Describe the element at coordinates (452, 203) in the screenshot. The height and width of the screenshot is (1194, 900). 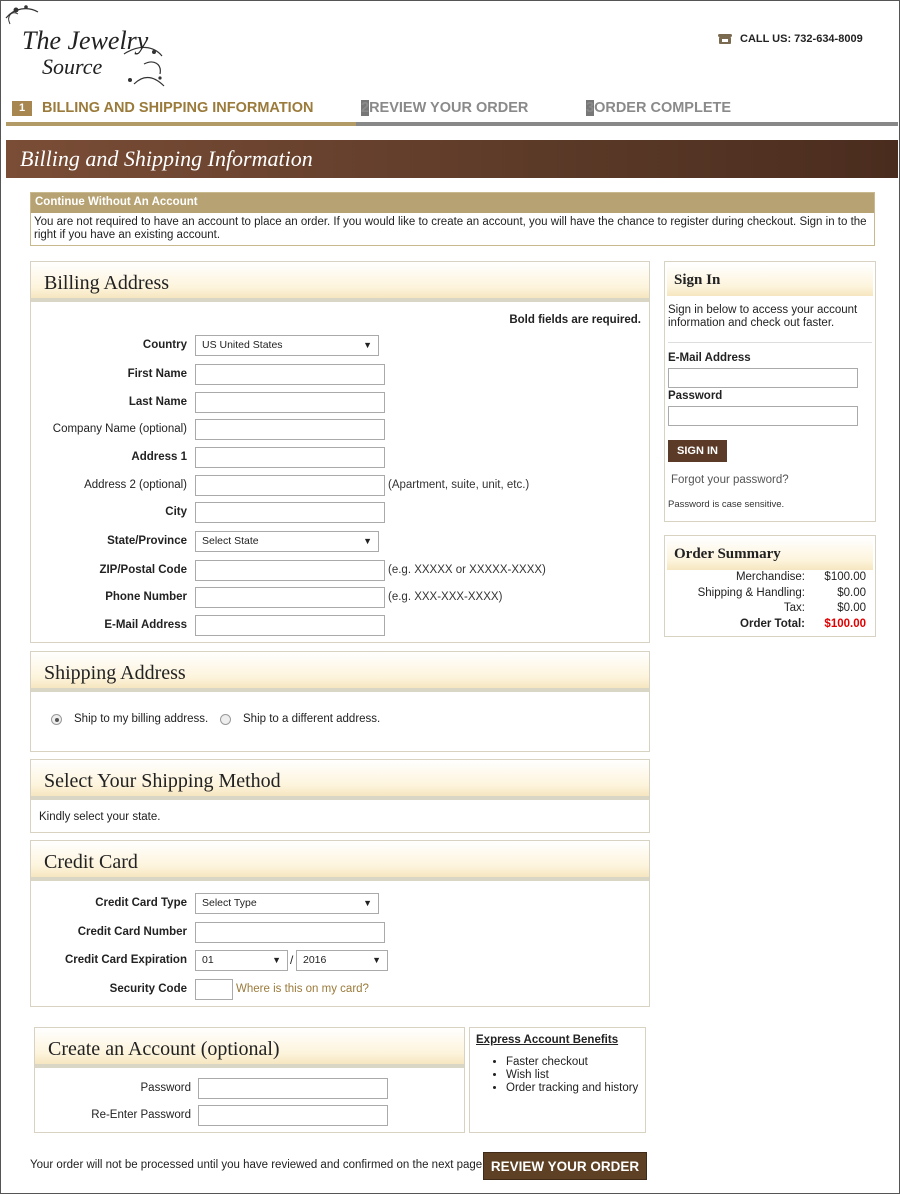
I see `notice-title: Continue Without An Account` at that location.